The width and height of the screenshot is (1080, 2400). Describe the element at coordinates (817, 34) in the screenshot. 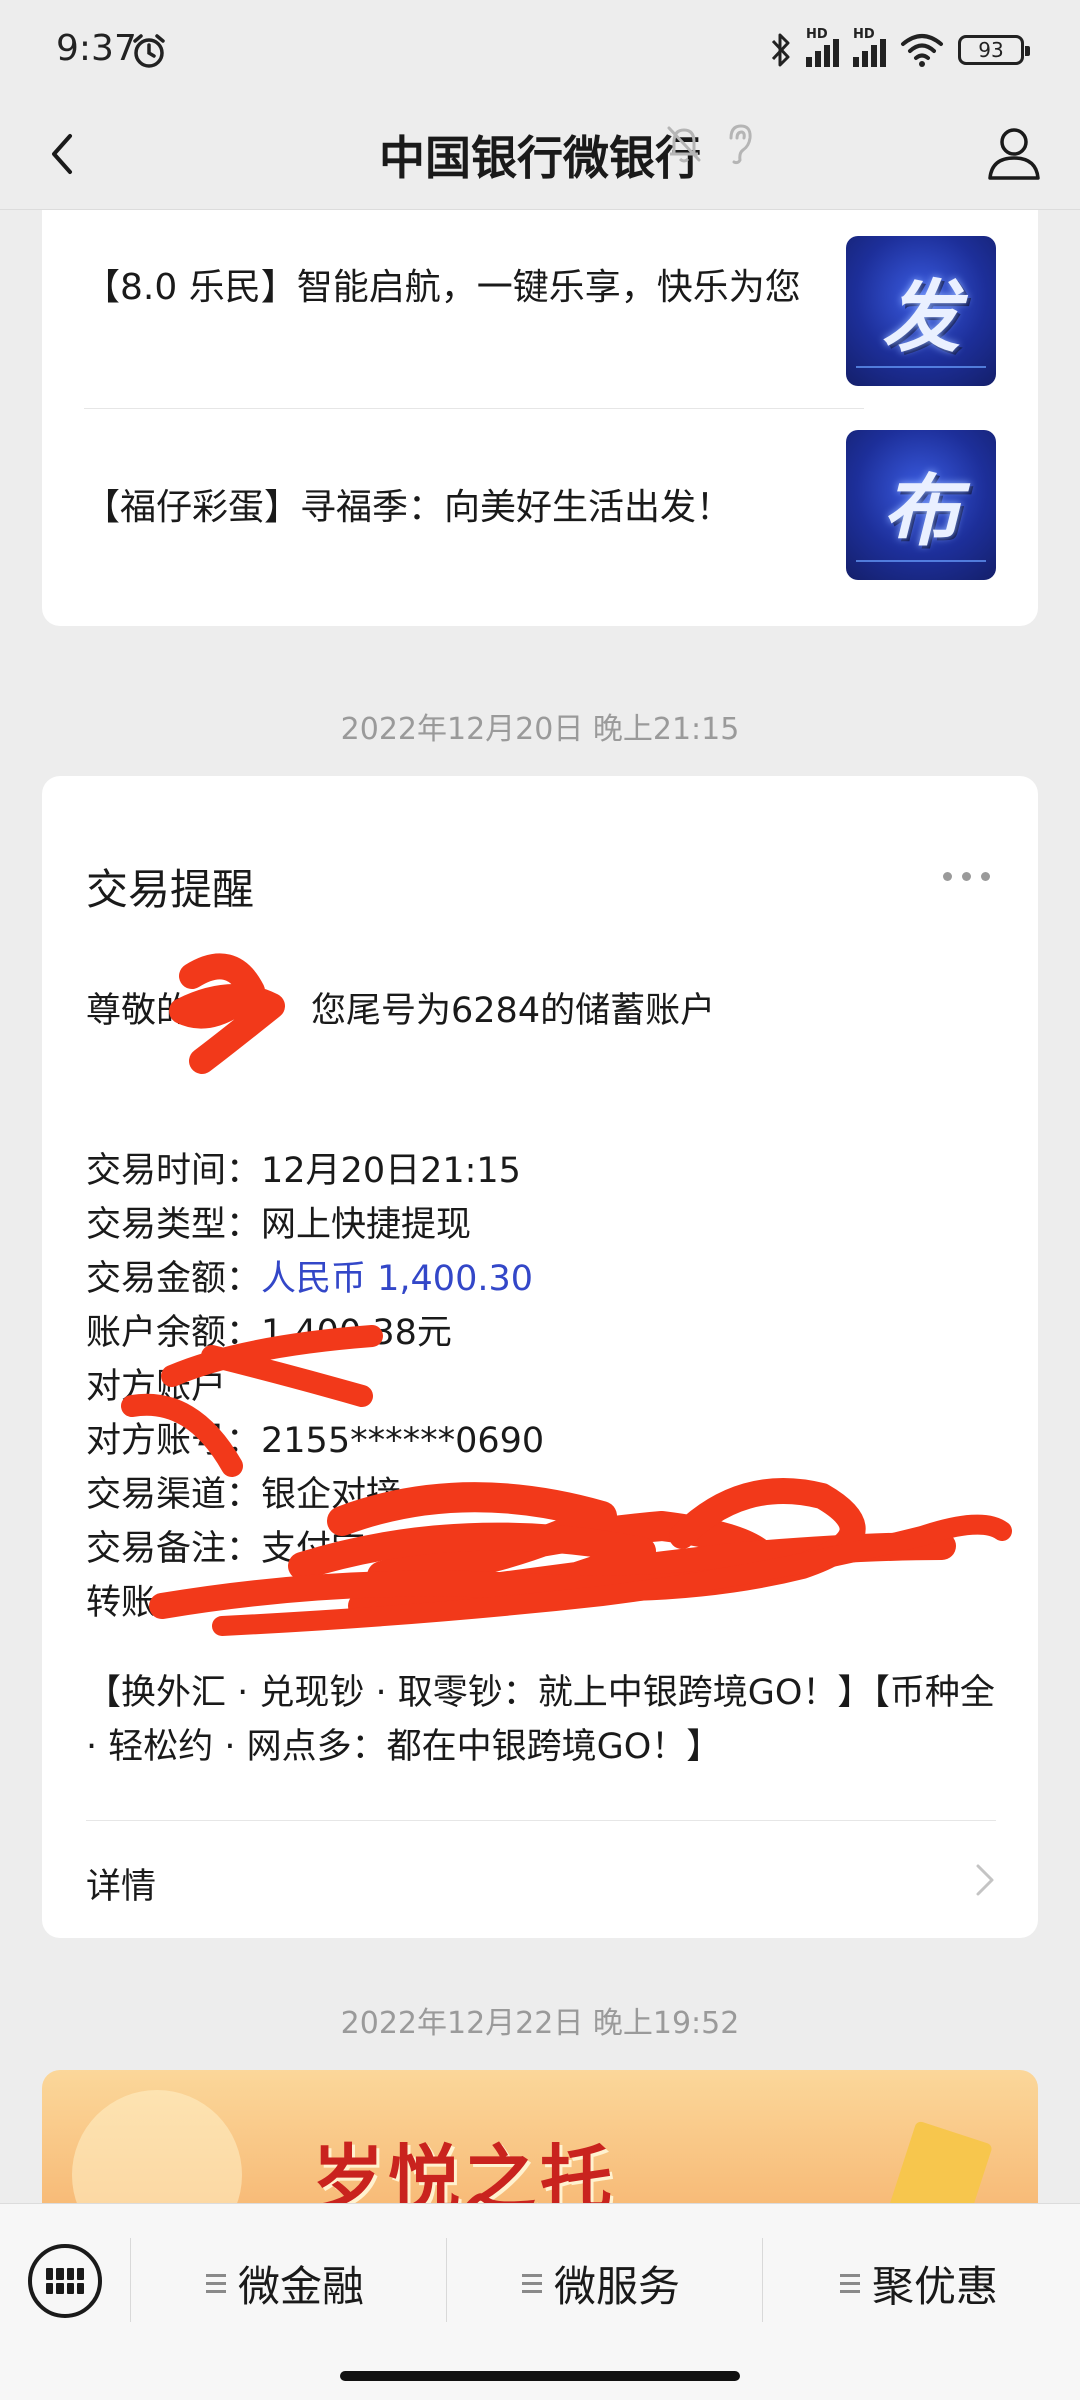

I see `signal-hd-label: HD` at that location.